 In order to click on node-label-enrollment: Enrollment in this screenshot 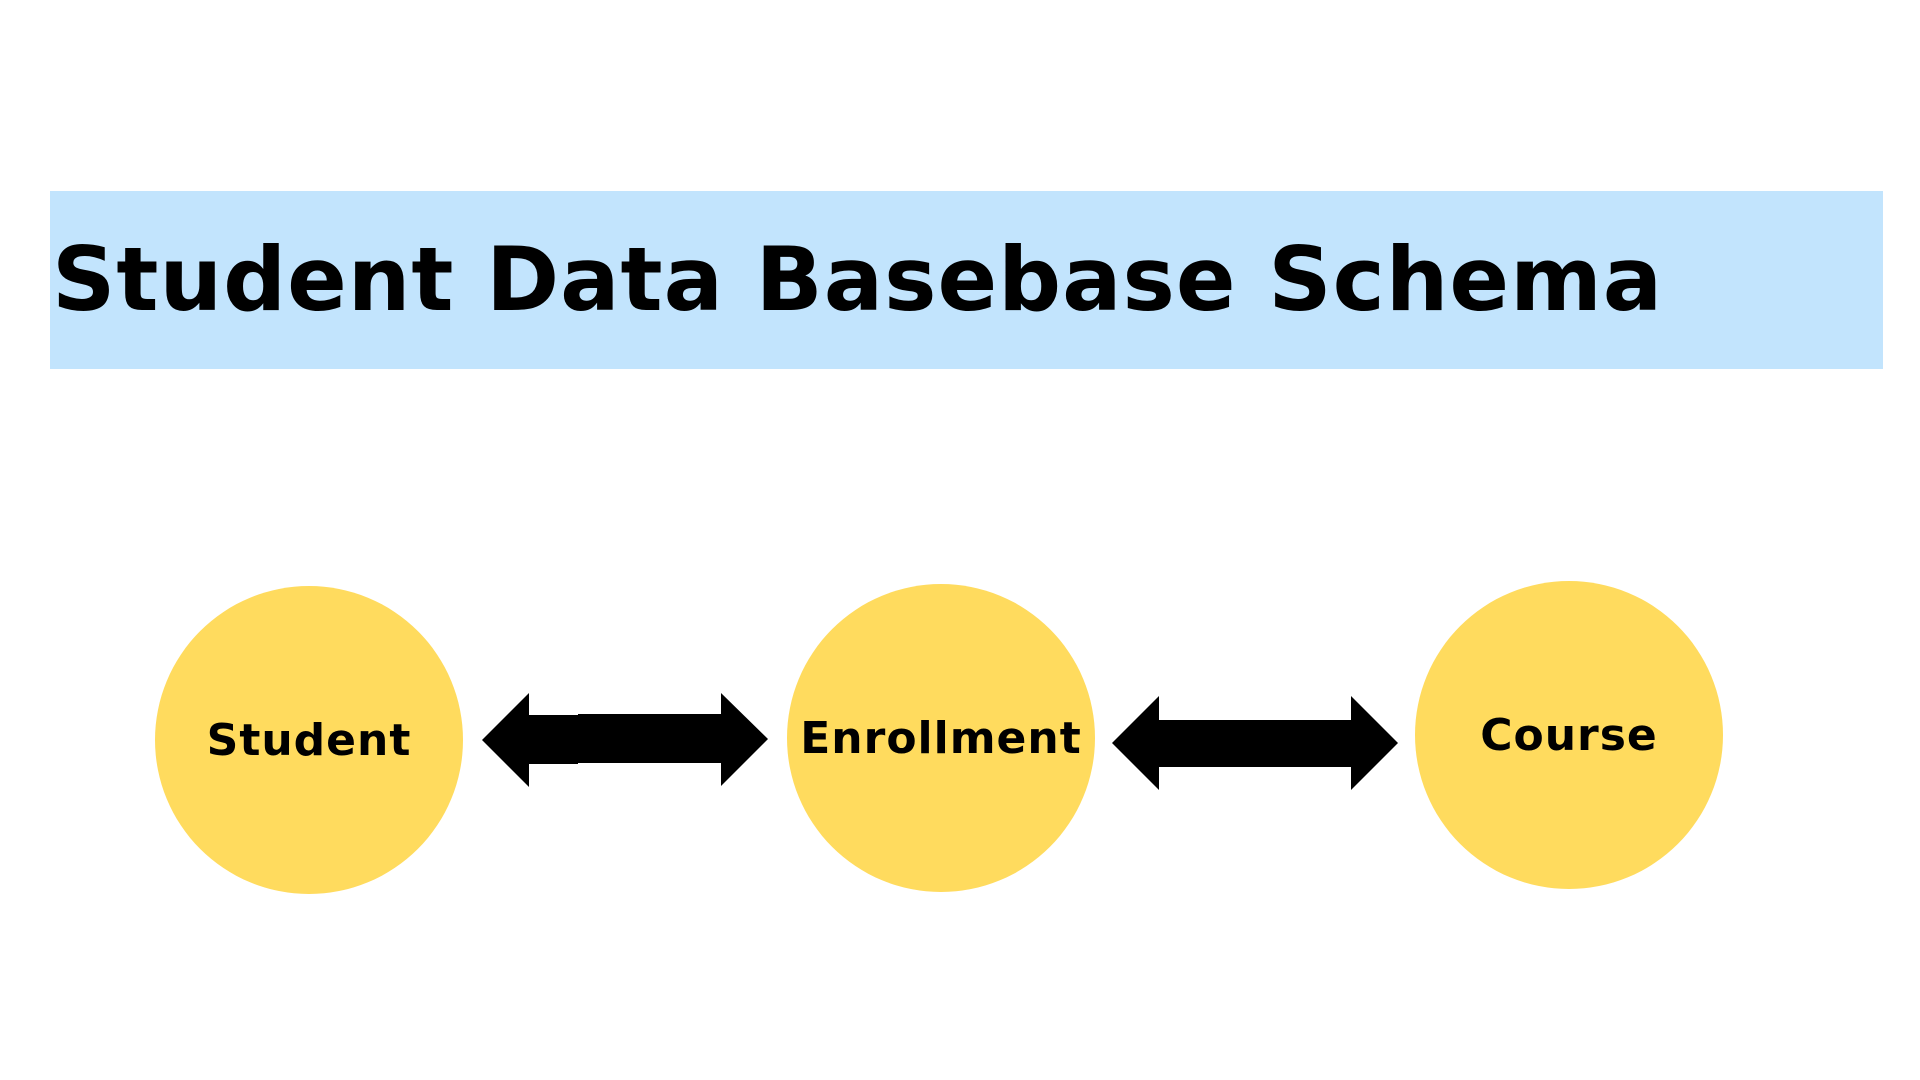, I will do `click(941, 738)`.